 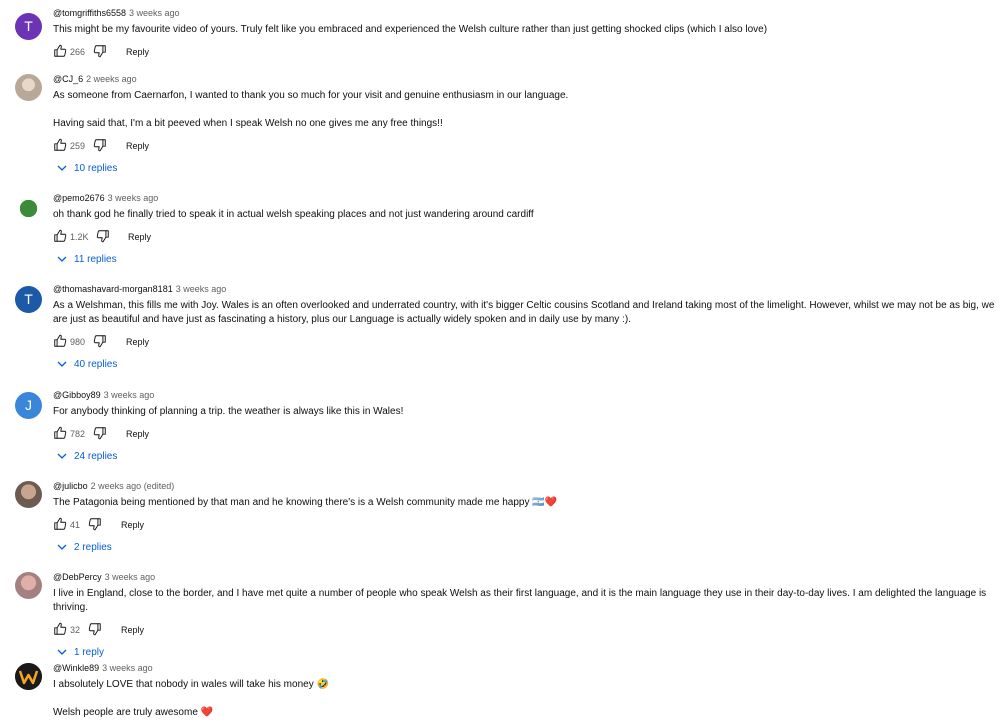 I want to click on winkle-logo-icon, so click(x=28, y=676).